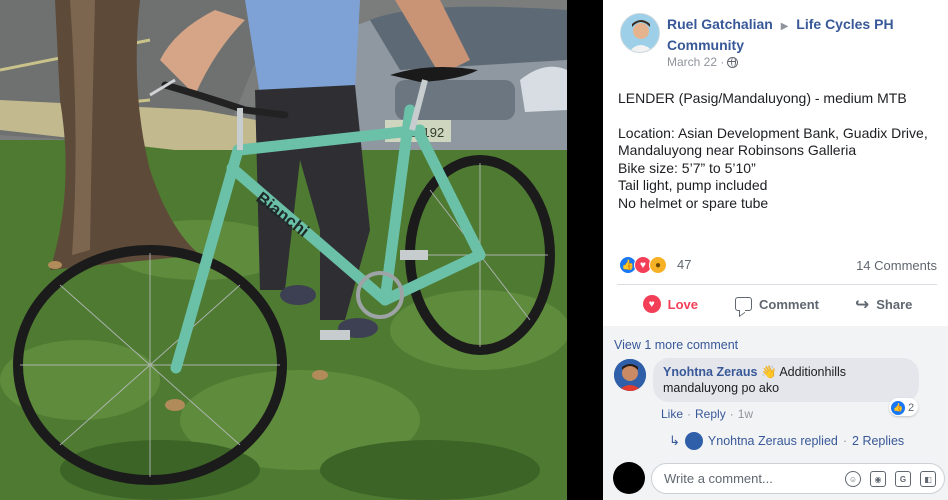  What do you see at coordinates (687, 167) in the screenshot?
I see `post-line: Bike size: 5’7” to 5’10”` at bounding box center [687, 167].